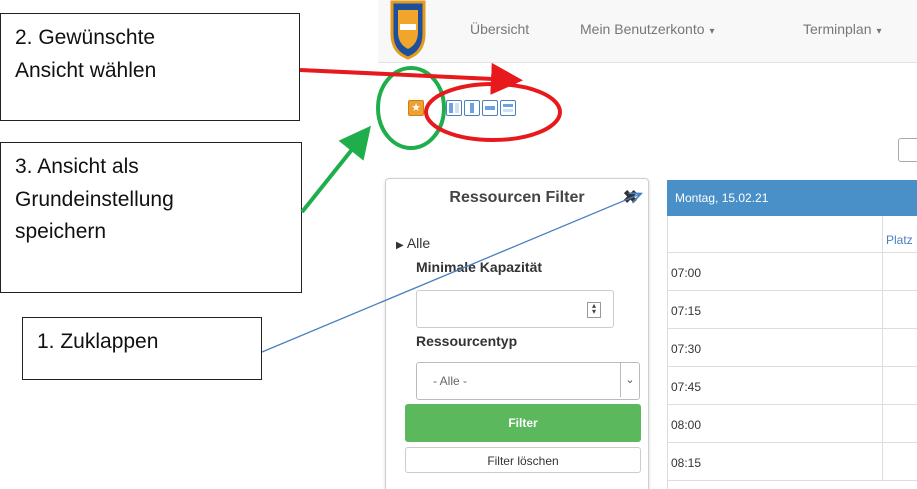 This screenshot has height=489, width=917. Describe the element at coordinates (792, 272) in the screenshot. I see `time-row: 07:00` at that location.